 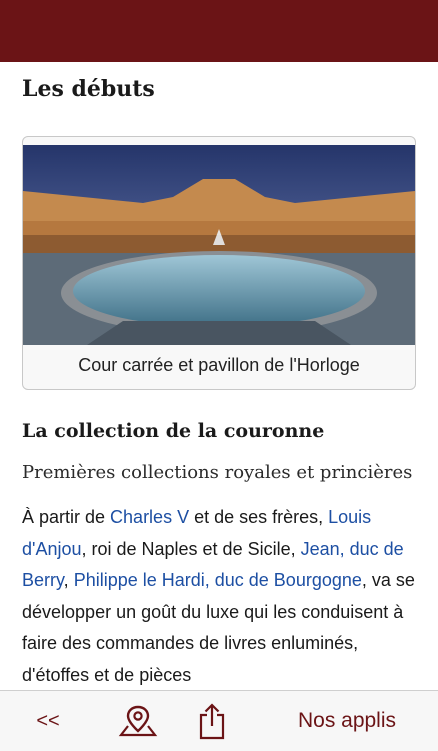 What do you see at coordinates (173, 431) in the screenshot?
I see `subsection-title: La collection de la couronne` at bounding box center [173, 431].